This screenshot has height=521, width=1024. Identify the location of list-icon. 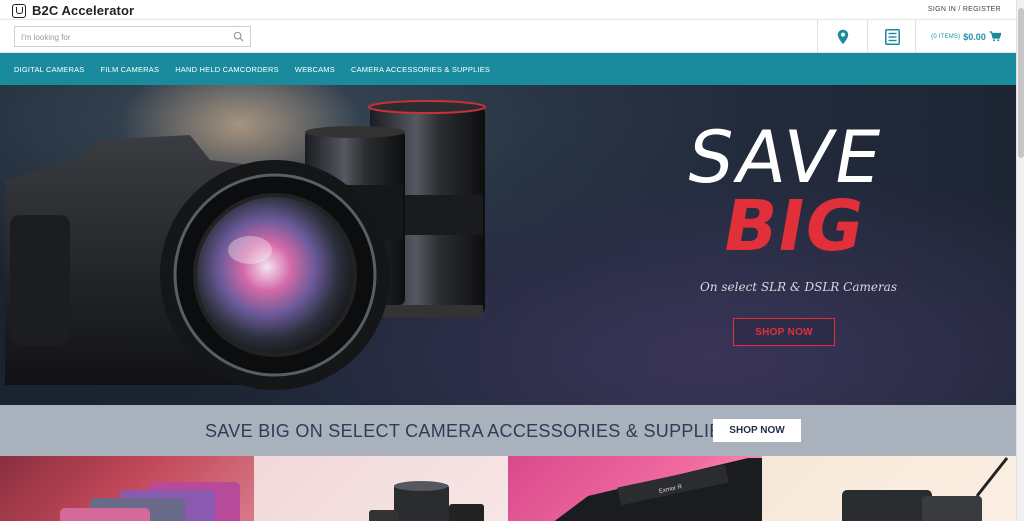
(892, 36).